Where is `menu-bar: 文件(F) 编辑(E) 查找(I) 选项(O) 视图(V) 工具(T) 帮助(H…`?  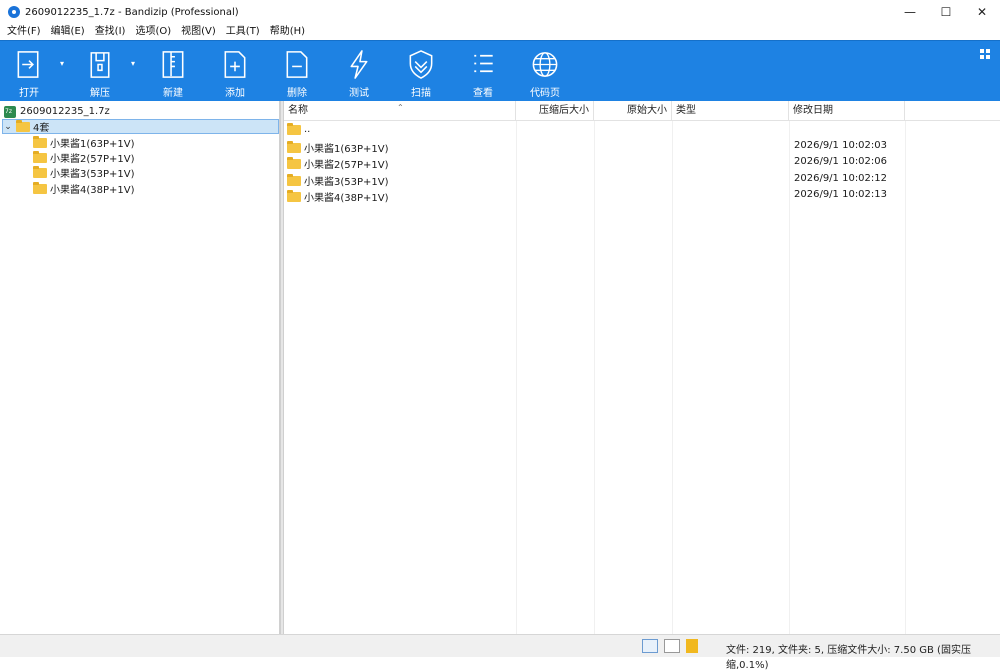 menu-bar: 文件(F) 编辑(E) 查找(I) 选项(O) 视图(V) 工具(T) 帮助(H… is located at coordinates (500, 32).